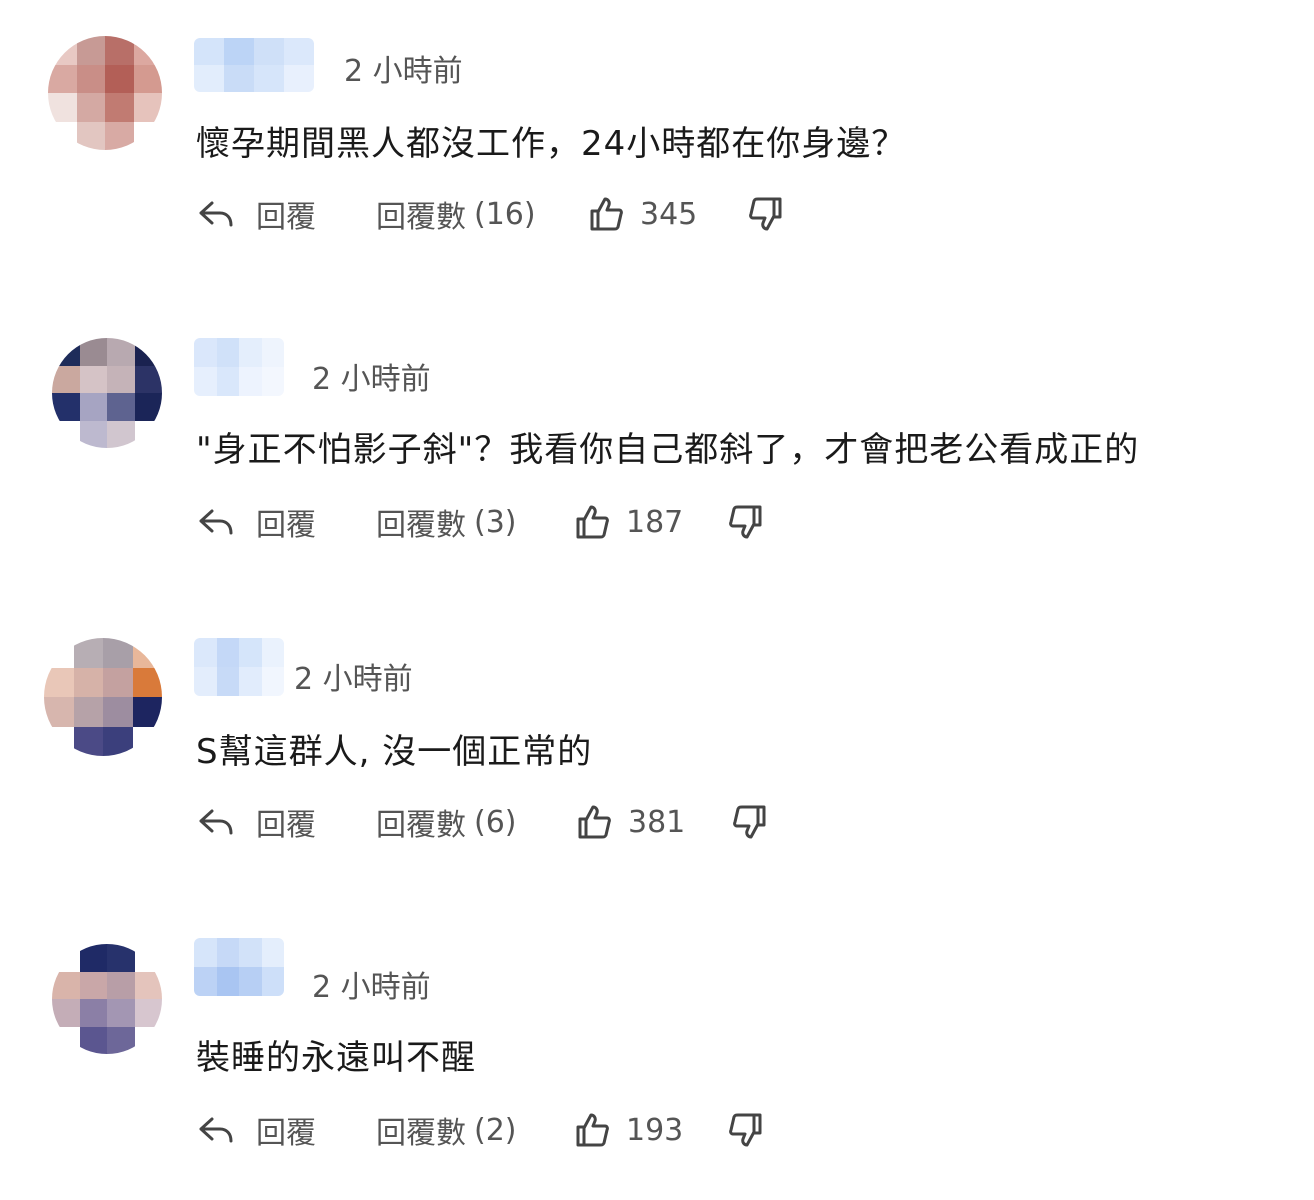 This screenshot has width=1314, height=1200. What do you see at coordinates (669, 214) in the screenshot?
I see `like-count: 345` at bounding box center [669, 214].